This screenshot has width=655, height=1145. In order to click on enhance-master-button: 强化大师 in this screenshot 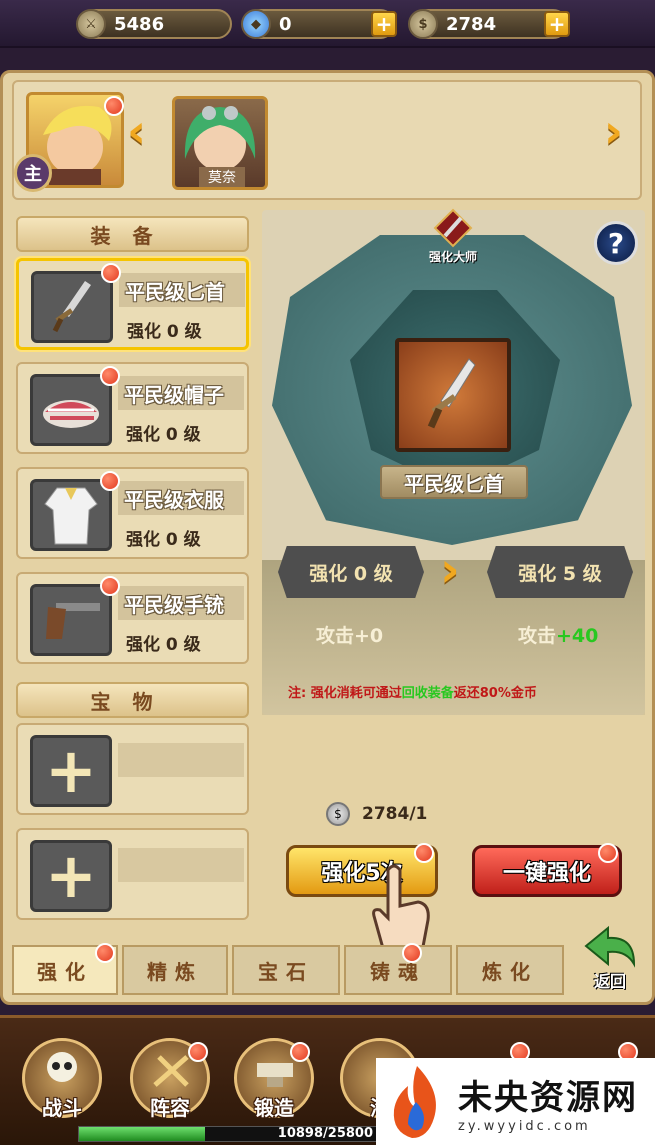, I will do `click(453, 238)`.